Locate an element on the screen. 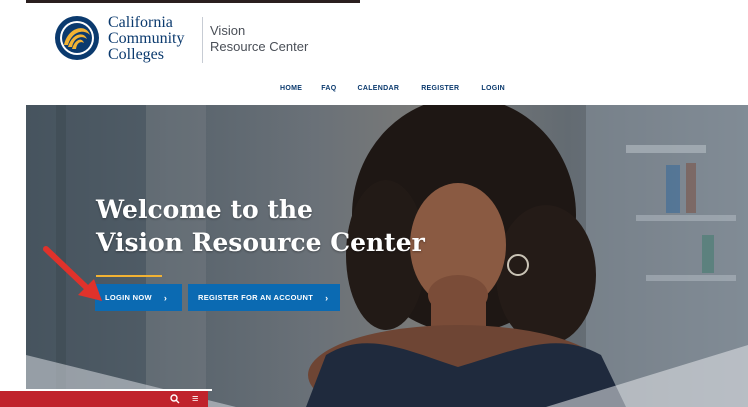 The width and height of the screenshot is (748, 407). login-now-button: LOGIN NOW › is located at coordinates (138, 297).